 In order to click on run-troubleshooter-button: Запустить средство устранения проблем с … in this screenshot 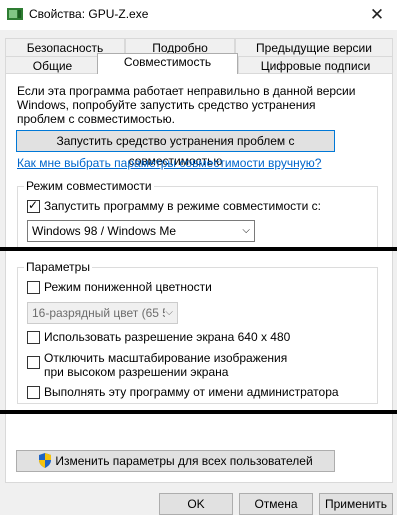, I will do `click(175, 149)`.